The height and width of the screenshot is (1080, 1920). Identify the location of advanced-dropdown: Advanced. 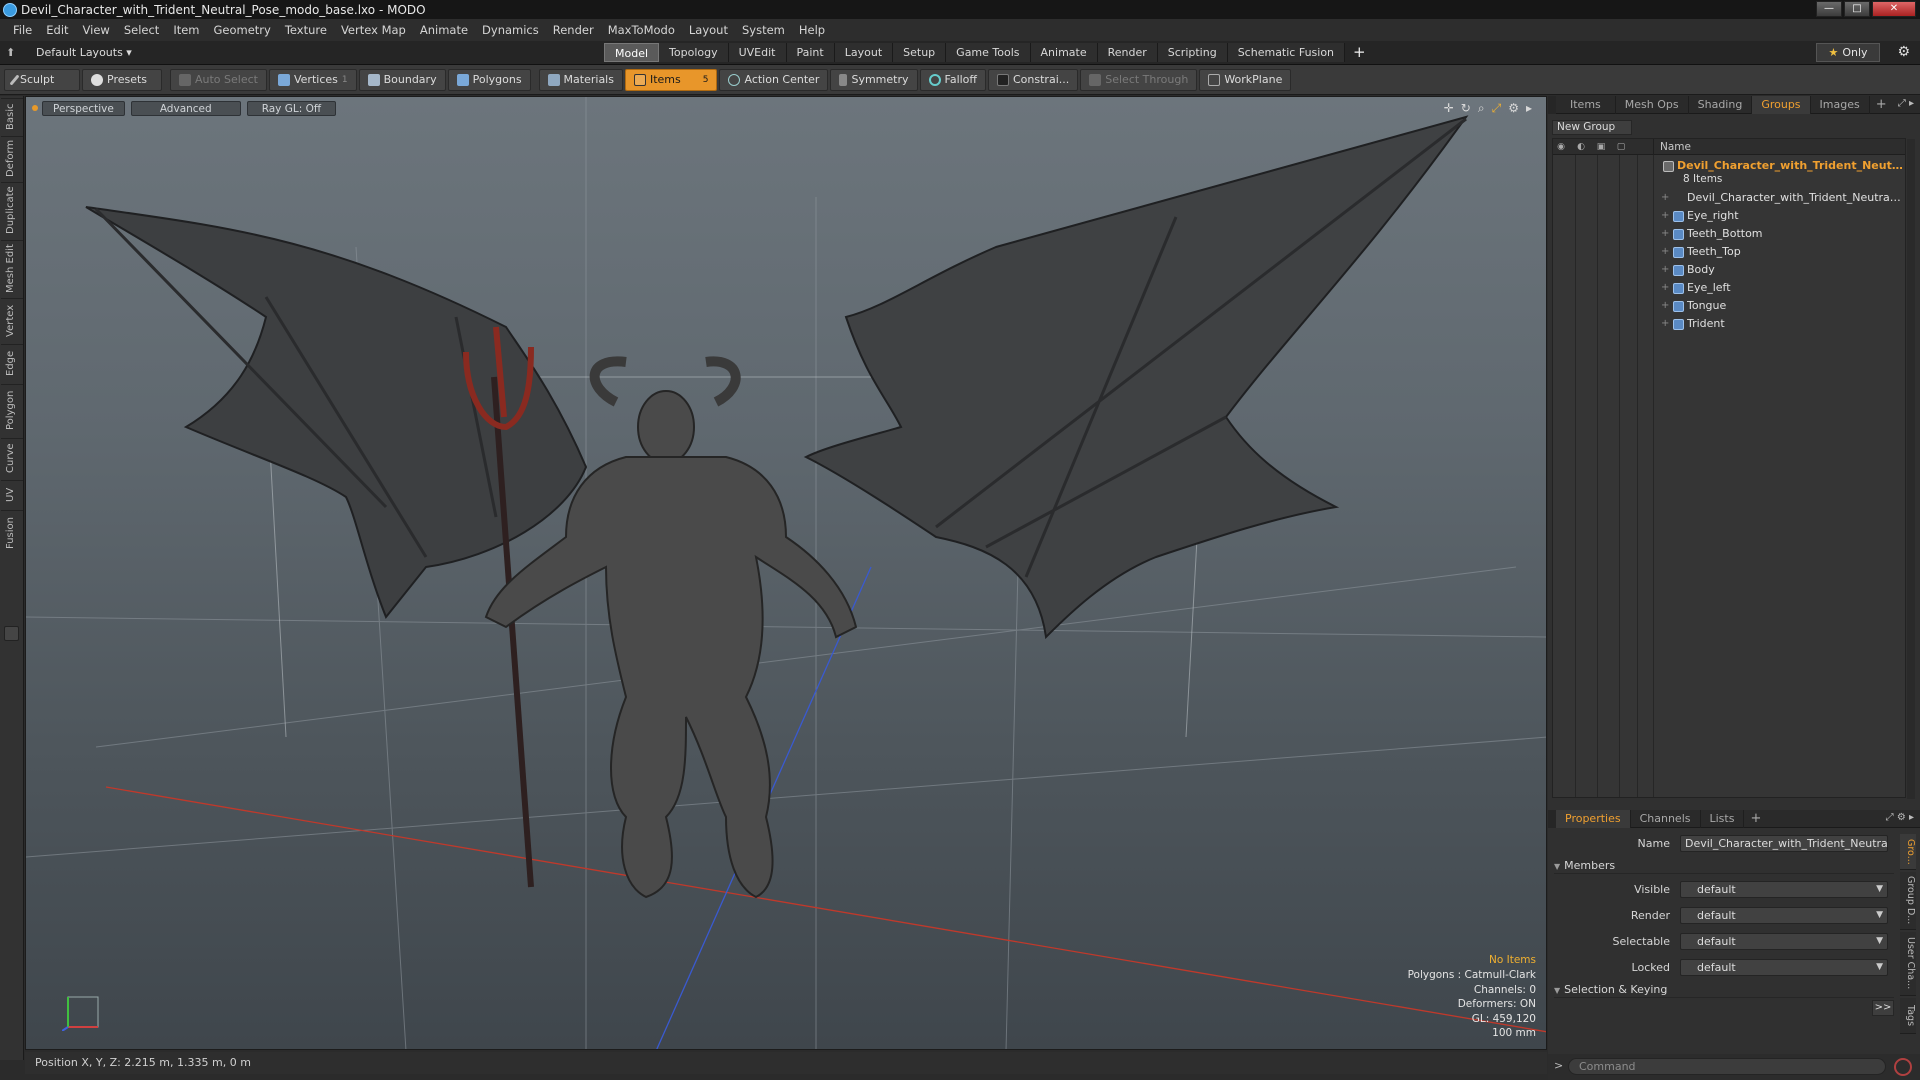
(185, 108).